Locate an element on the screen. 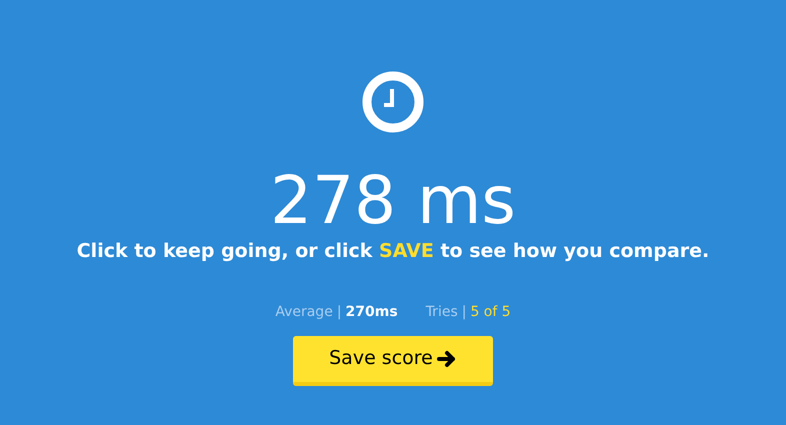  instruction-text: Click to keep going, or click SAVE to see how you compare. is located at coordinates (393, 251).